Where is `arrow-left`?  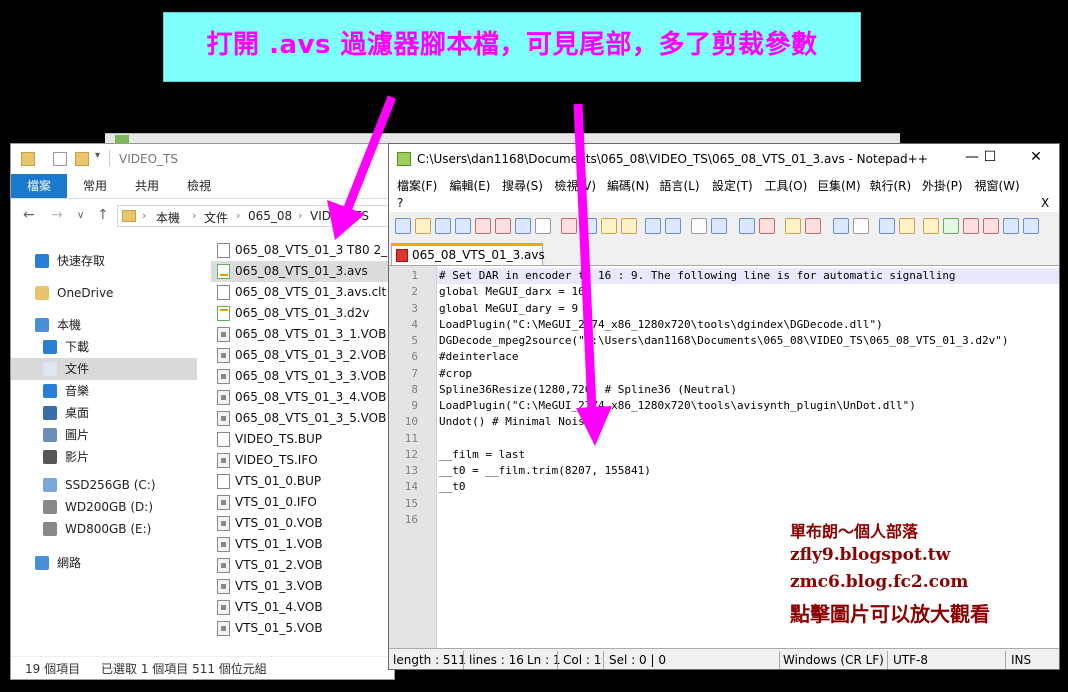 arrow-left is located at coordinates (362, 167).